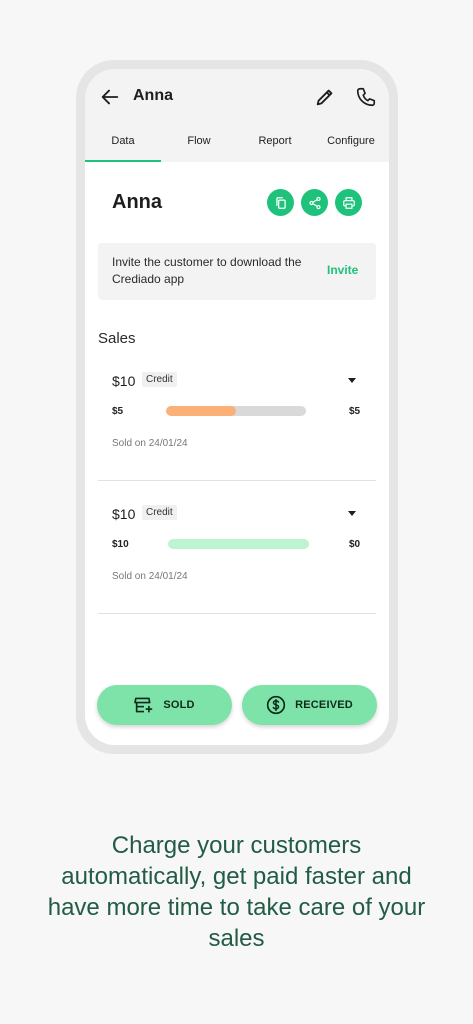 Image resolution: width=473 pixels, height=1024 pixels. Describe the element at coordinates (275, 145) in the screenshot. I see `tab-report: Report` at that location.